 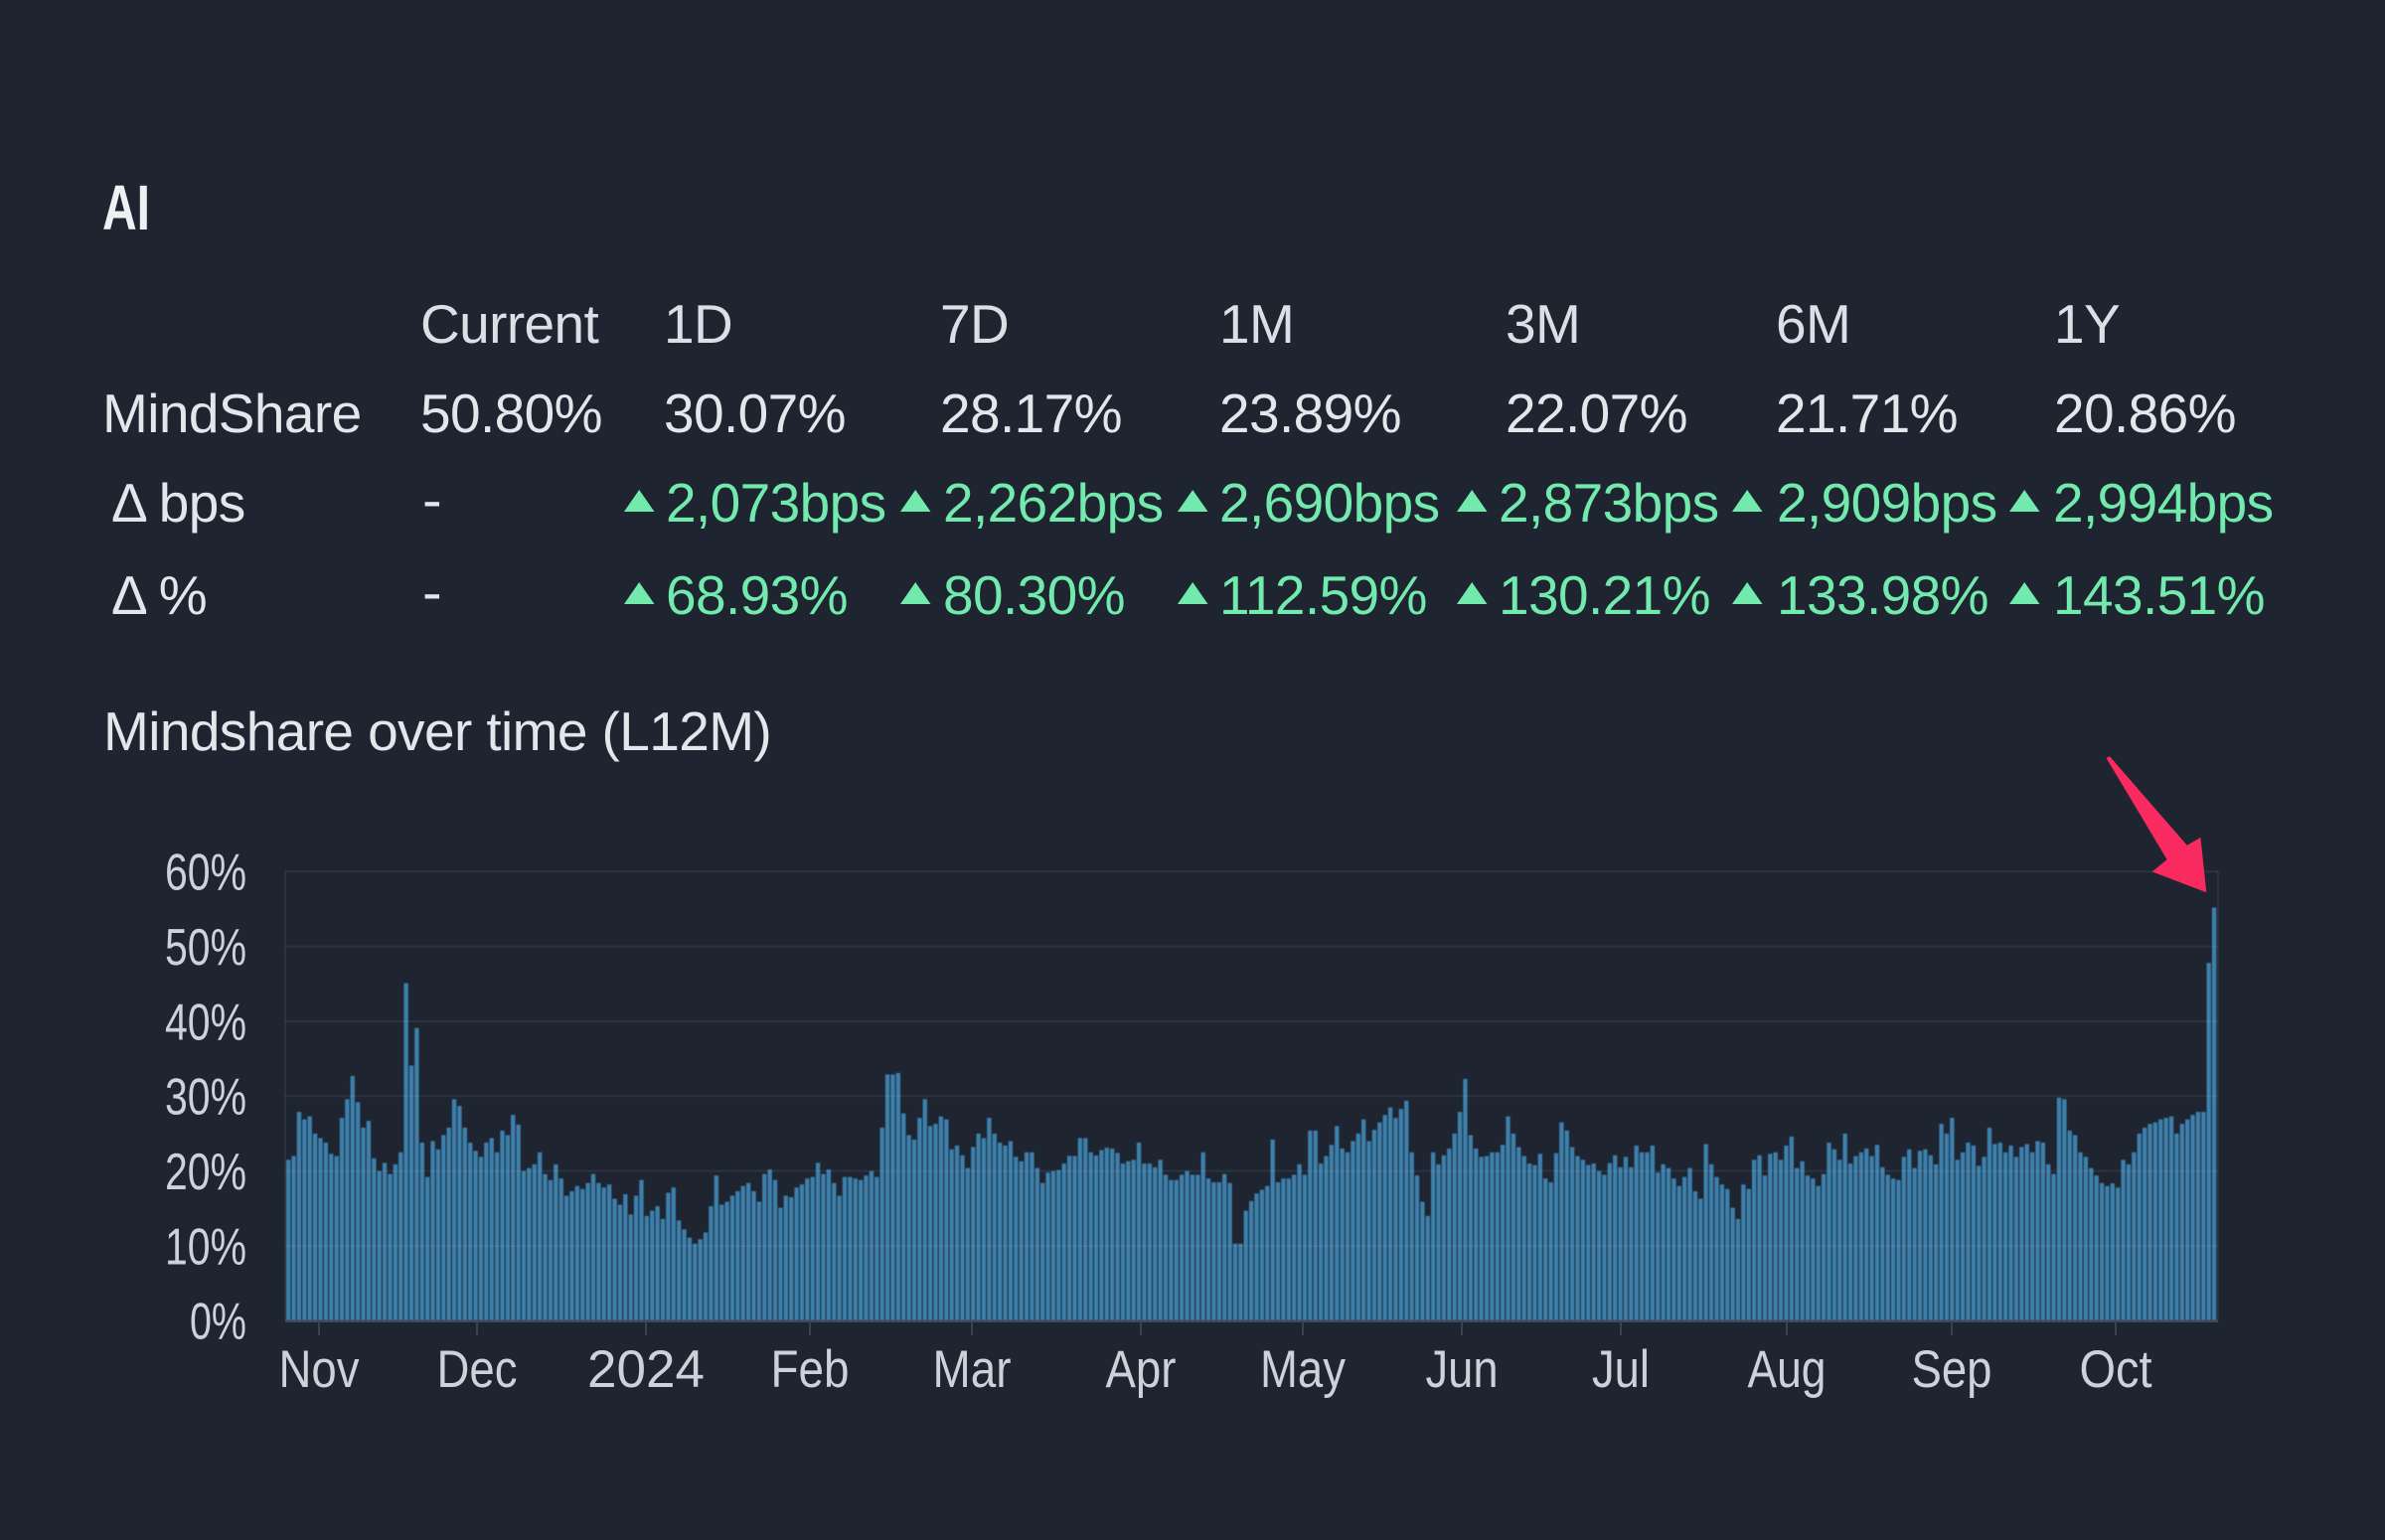 I want to click on svg-text: 143.51%, so click(x=2159, y=595).